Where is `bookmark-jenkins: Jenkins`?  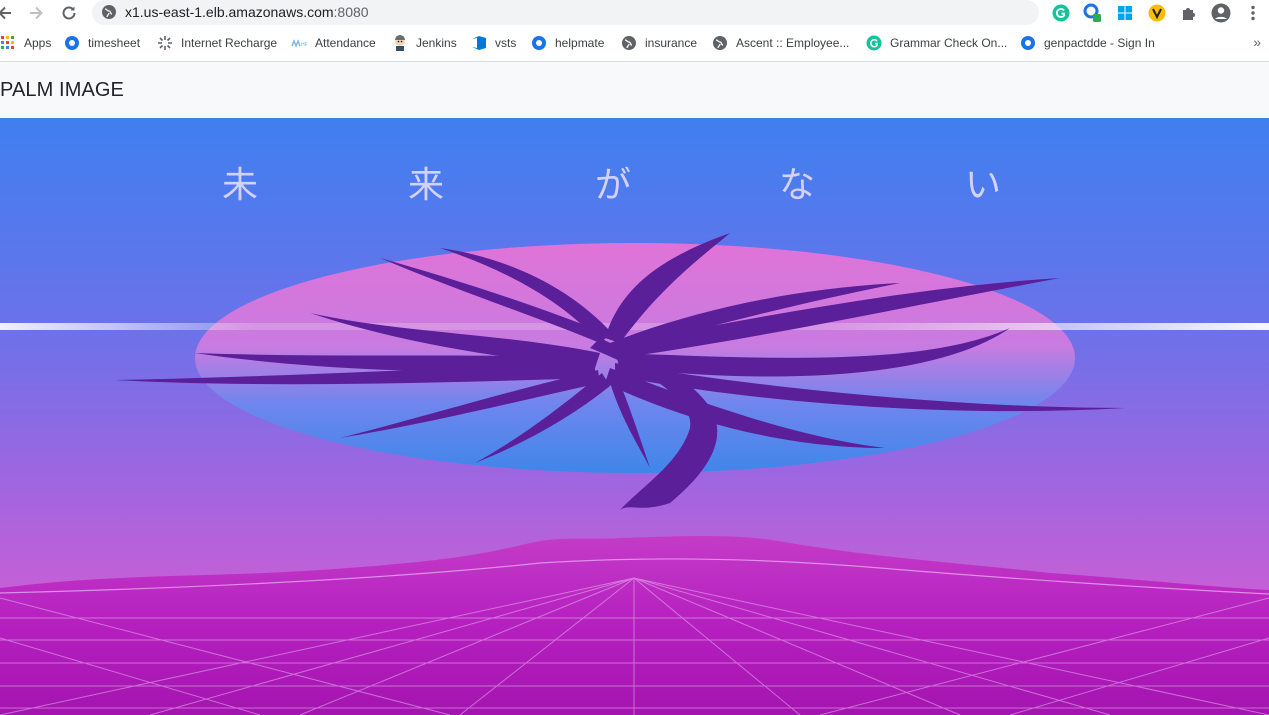 bookmark-jenkins: Jenkins is located at coordinates (424, 43).